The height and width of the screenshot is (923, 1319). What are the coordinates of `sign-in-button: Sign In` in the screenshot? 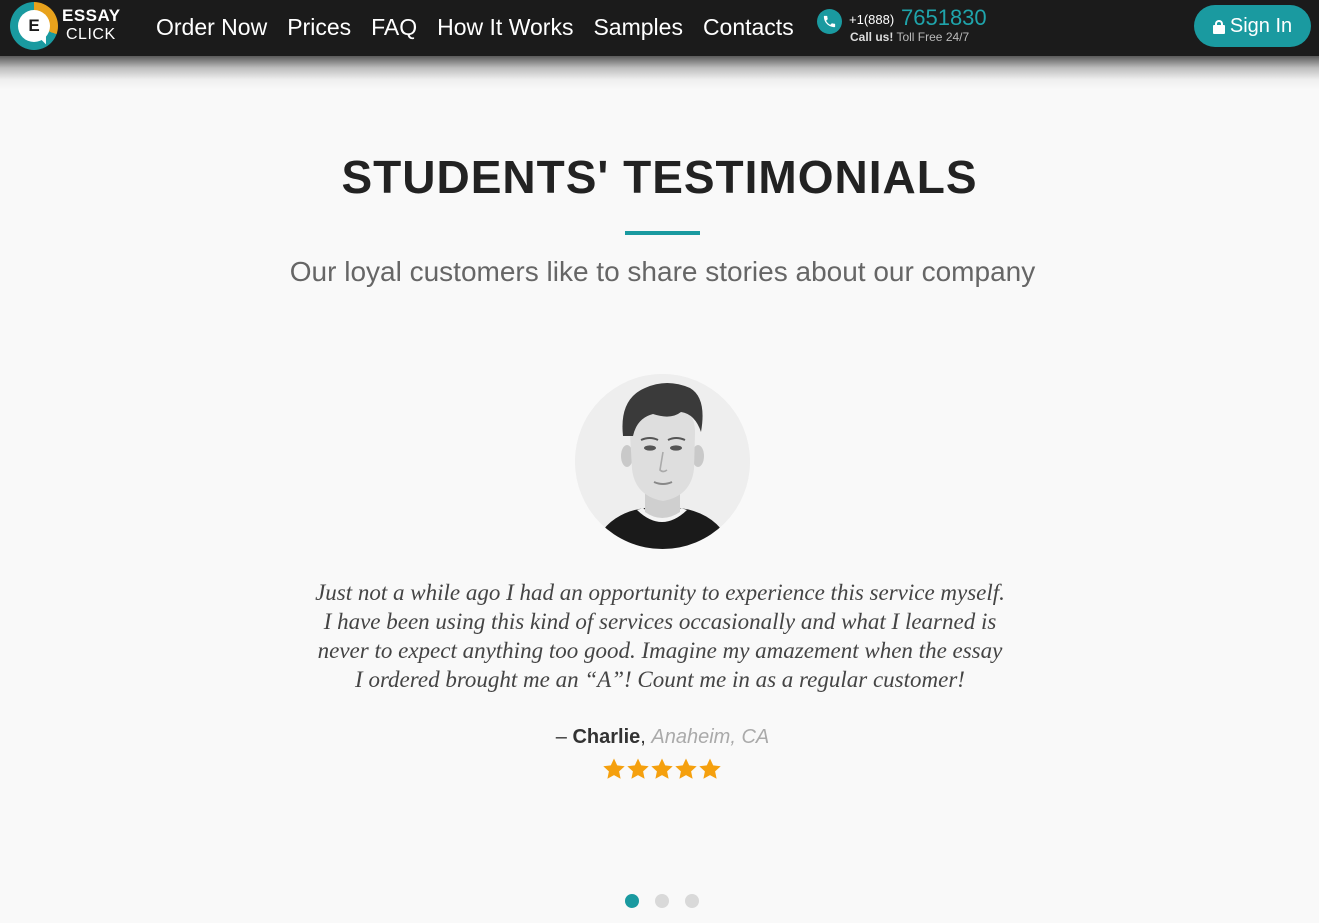 It's located at (1252, 26).